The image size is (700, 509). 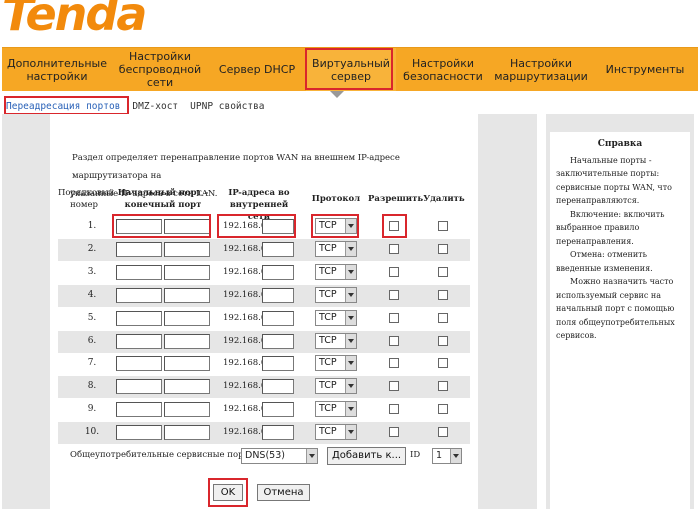 What do you see at coordinates (228, 492) in the screenshot?
I see `highlight-ok` at bounding box center [228, 492].